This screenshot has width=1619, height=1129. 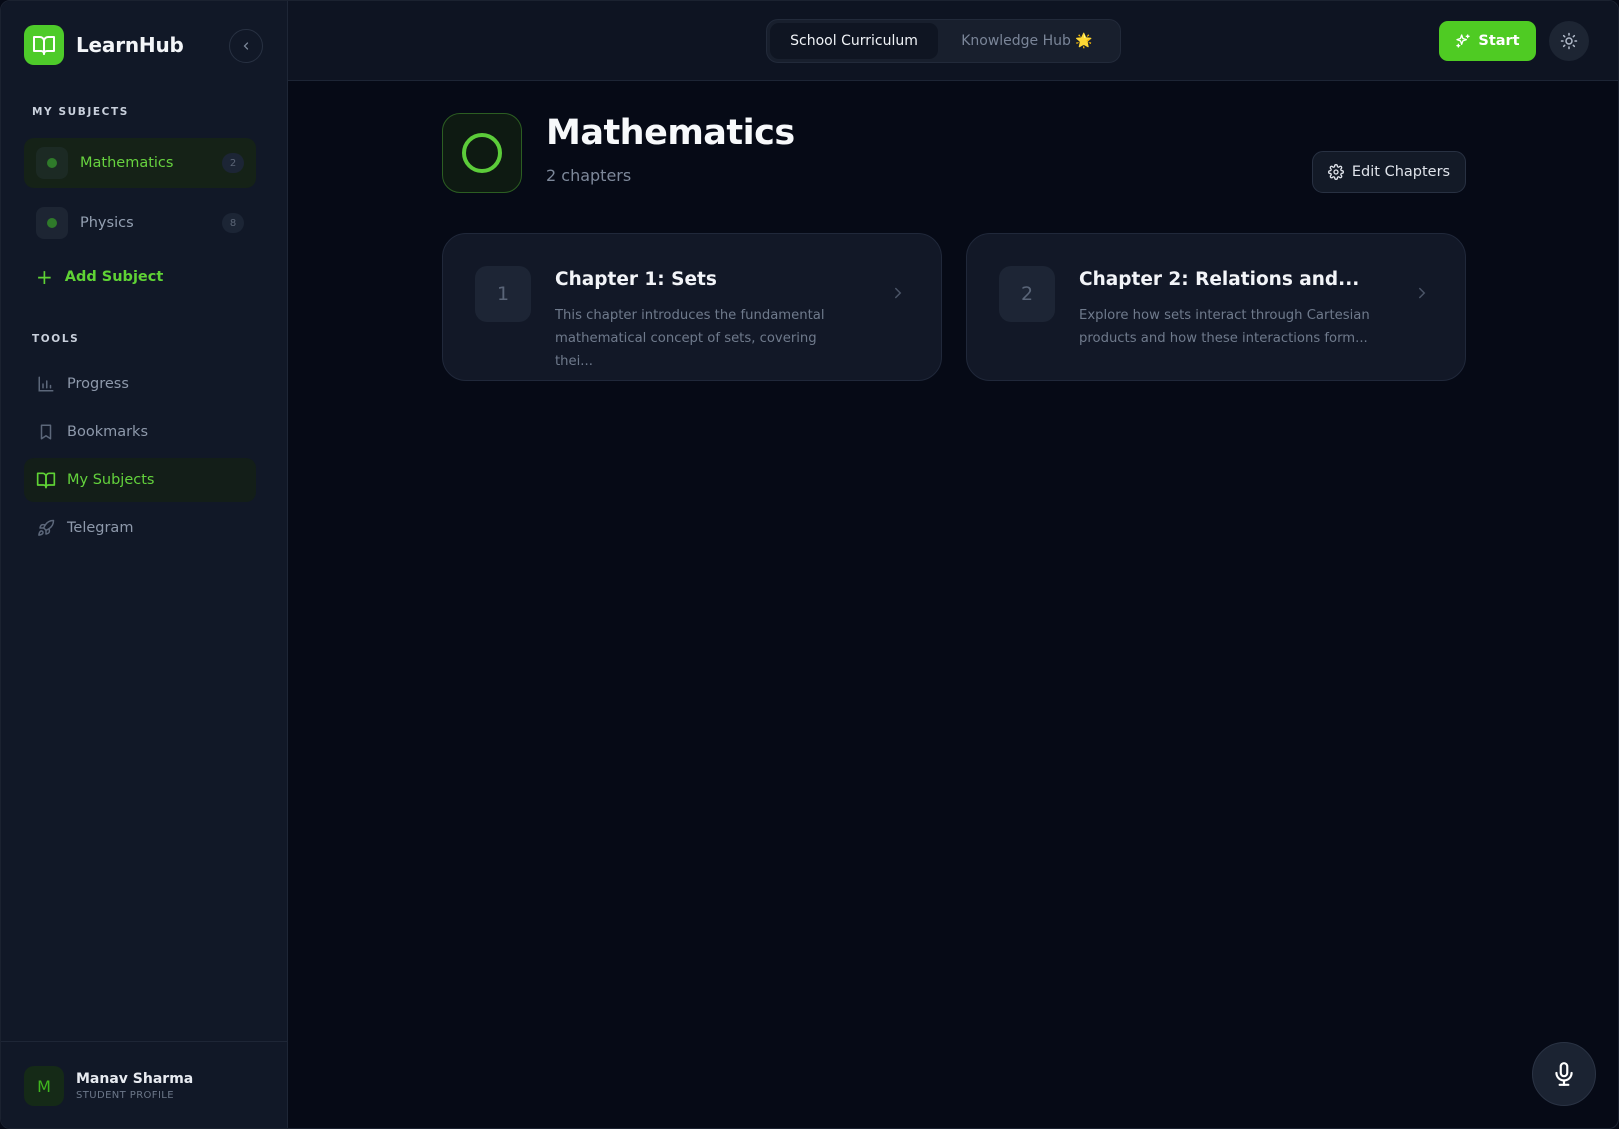 What do you see at coordinates (135, 1079) in the screenshot?
I see `profile-name: Manav Sharma` at bounding box center [135, 1079].